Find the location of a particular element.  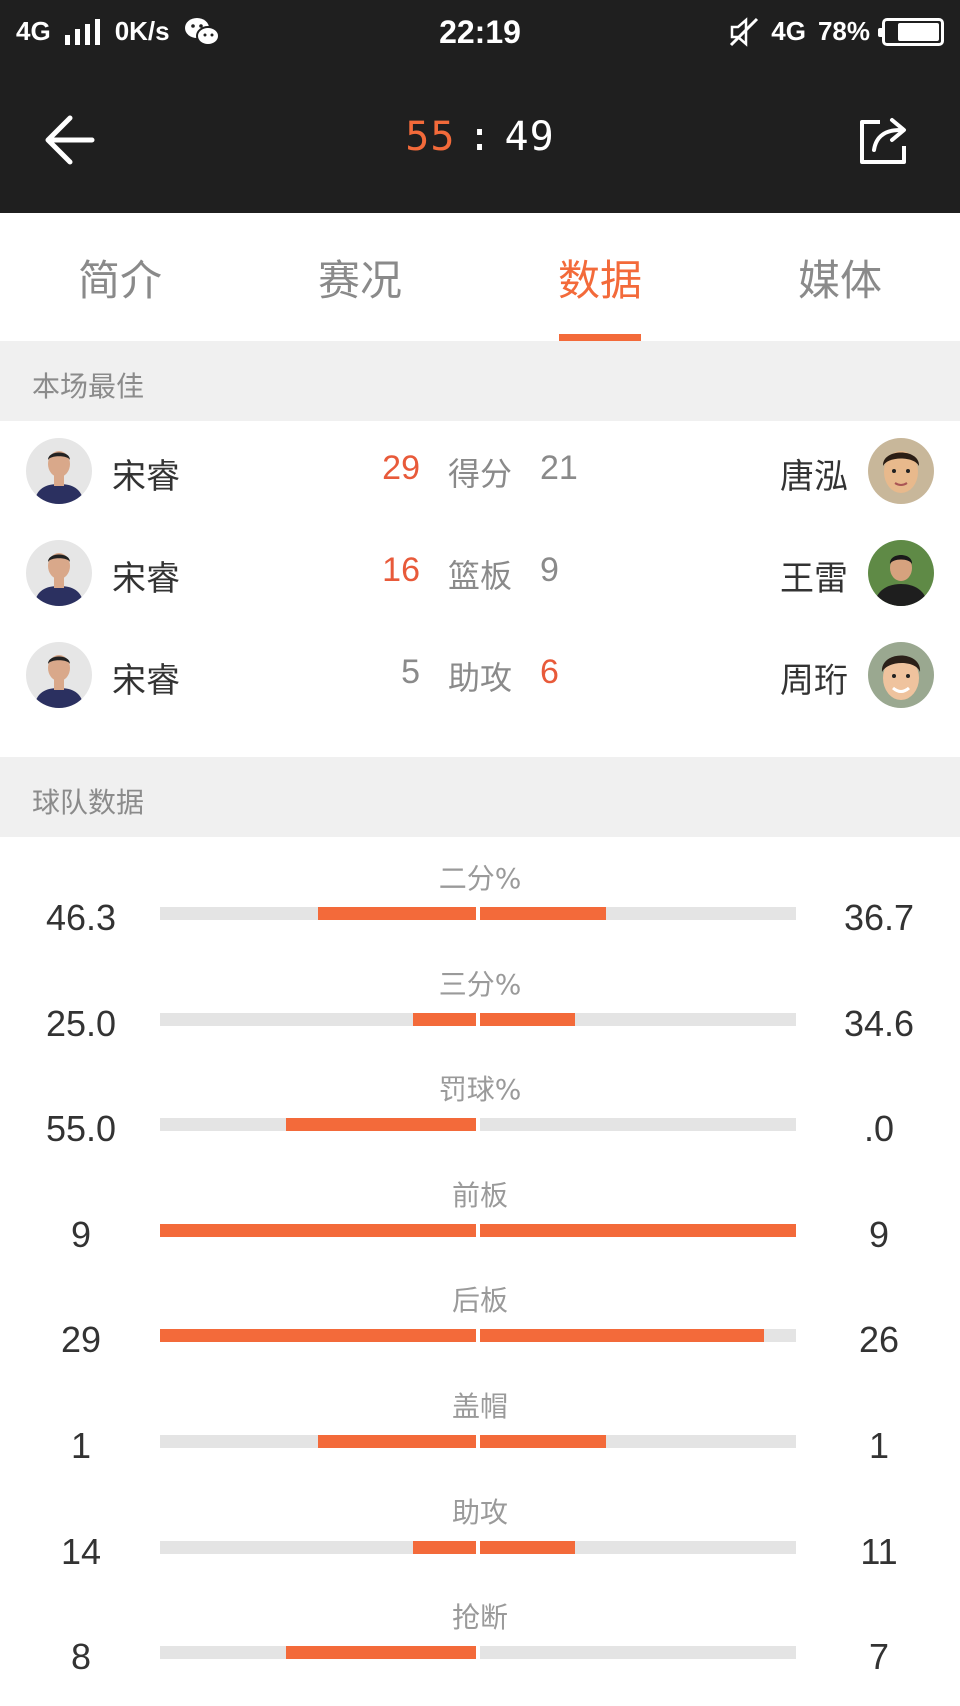

status-right: 4G 78% is located at coordinates (836, 31).